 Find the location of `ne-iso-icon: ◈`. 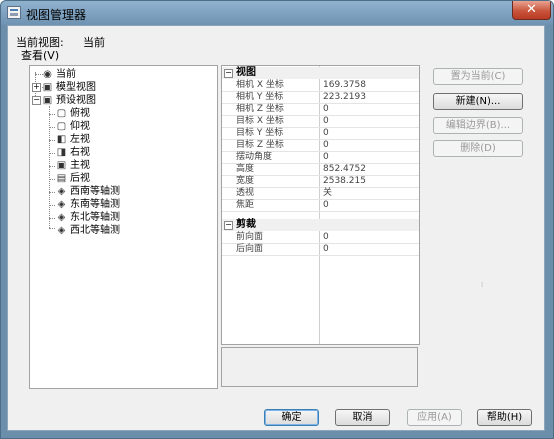

ne-iso-icon: ◈ is located at coordinates (61, 217).